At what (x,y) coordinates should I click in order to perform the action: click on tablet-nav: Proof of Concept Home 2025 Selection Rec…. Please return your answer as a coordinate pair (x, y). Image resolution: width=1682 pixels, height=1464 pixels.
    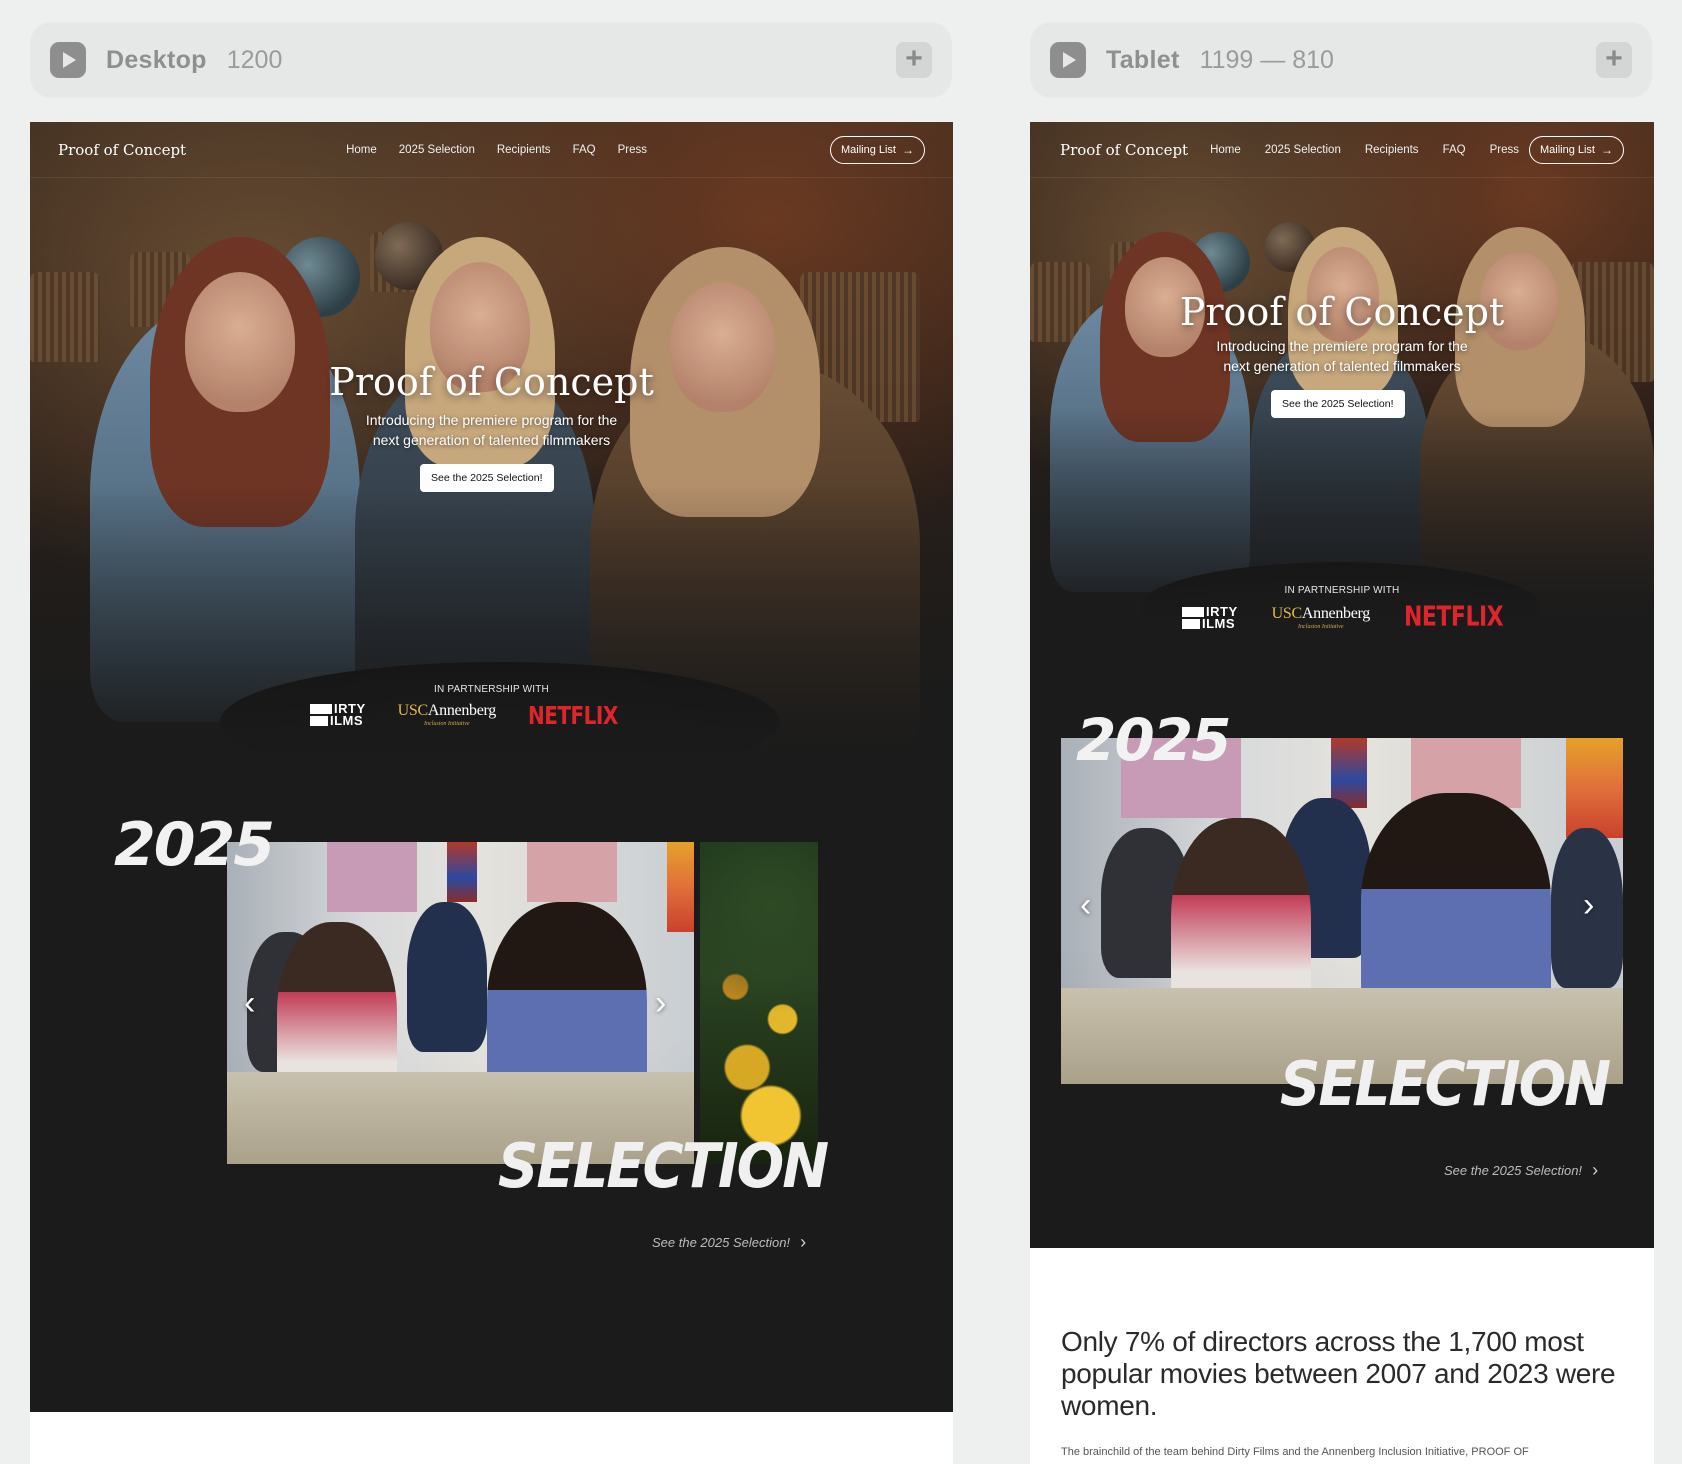
    Looking at the image, I should click on (1342, 150).